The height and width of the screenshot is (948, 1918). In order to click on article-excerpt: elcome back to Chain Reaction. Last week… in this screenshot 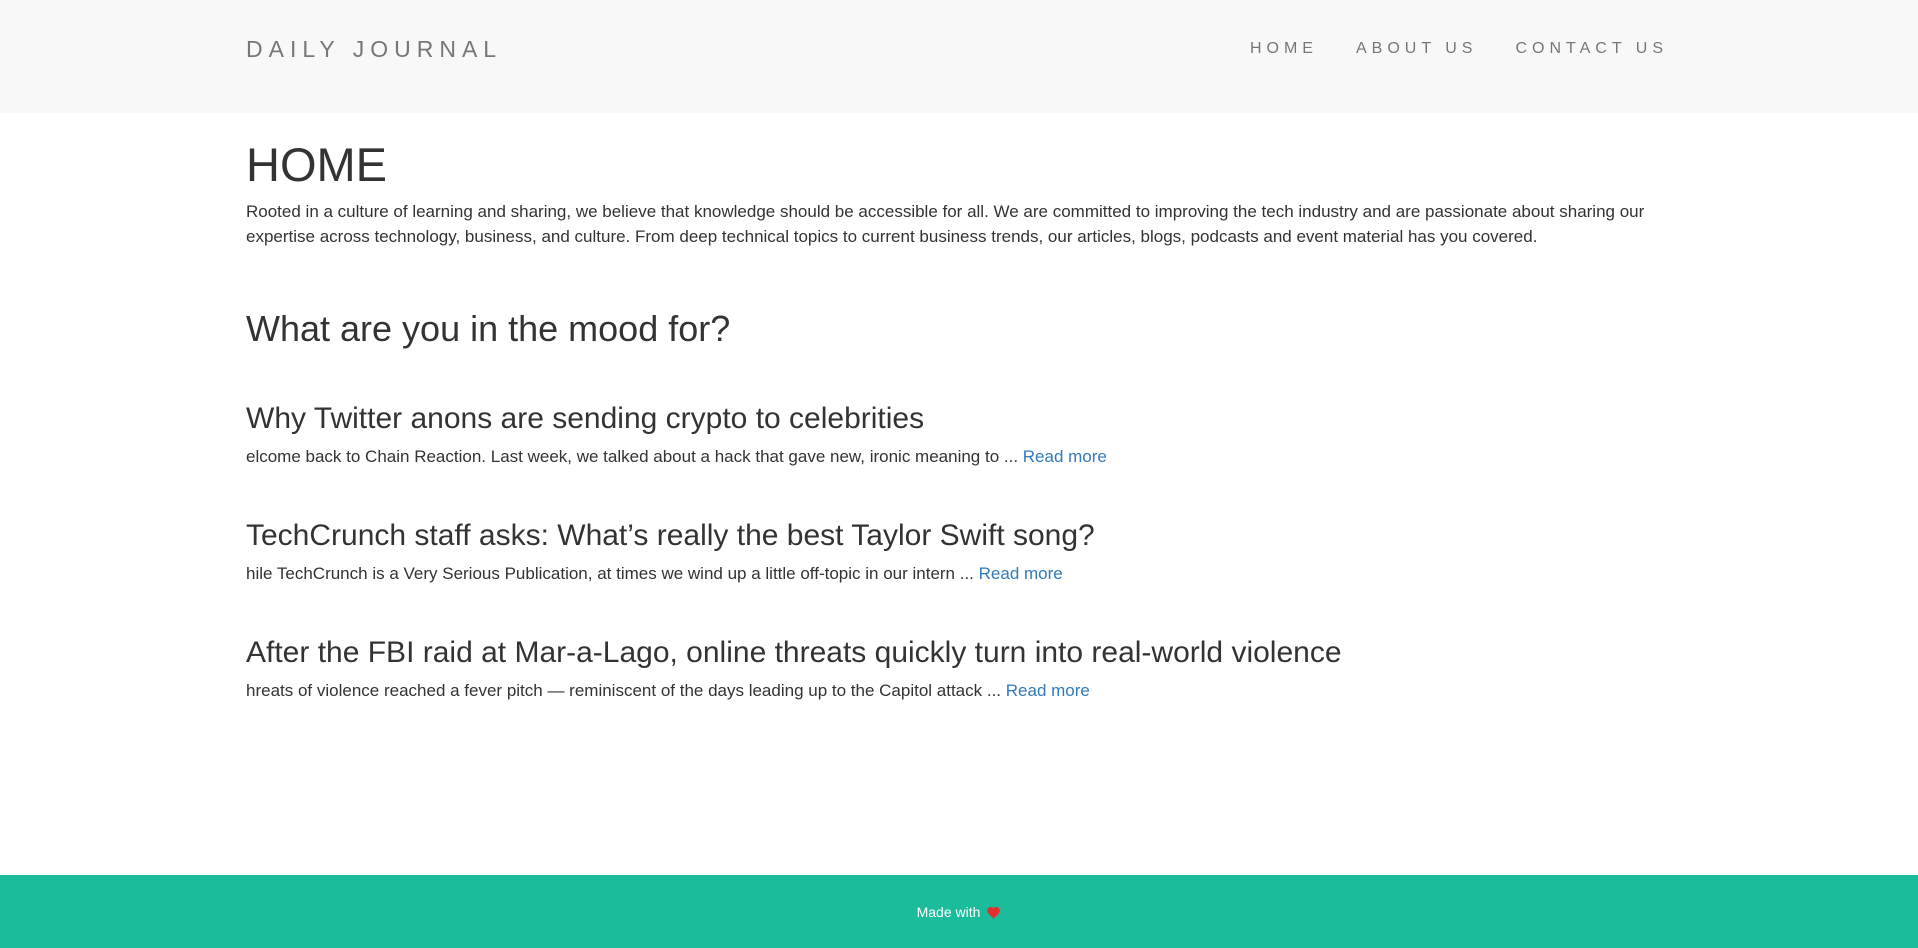, I will do `click(959, 457)`.